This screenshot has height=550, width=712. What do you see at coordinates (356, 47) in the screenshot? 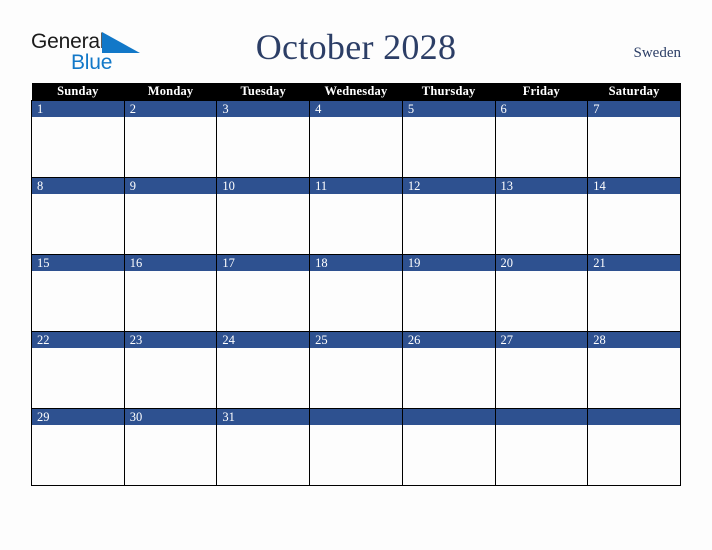
I see `page-title: October 2028` at bounding box center [356, 47].